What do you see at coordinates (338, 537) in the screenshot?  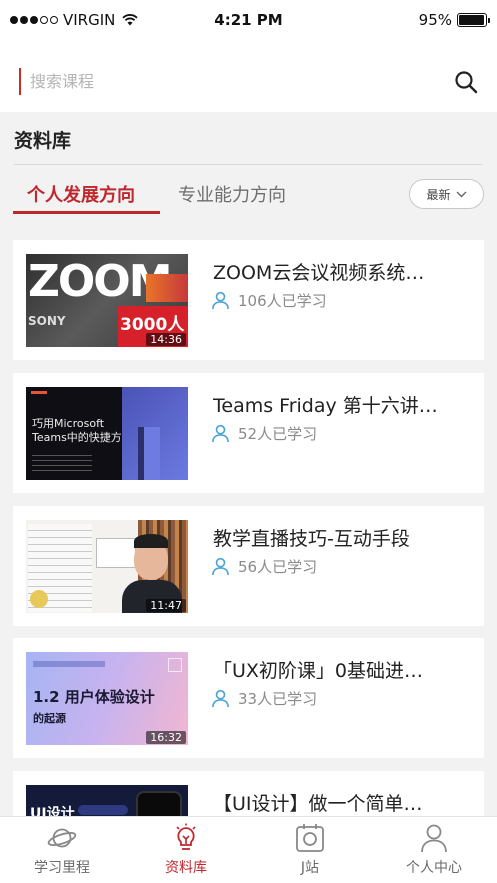 I see `course-title: 教学直播技巧-互动手段` at bounding box center [338, 537].